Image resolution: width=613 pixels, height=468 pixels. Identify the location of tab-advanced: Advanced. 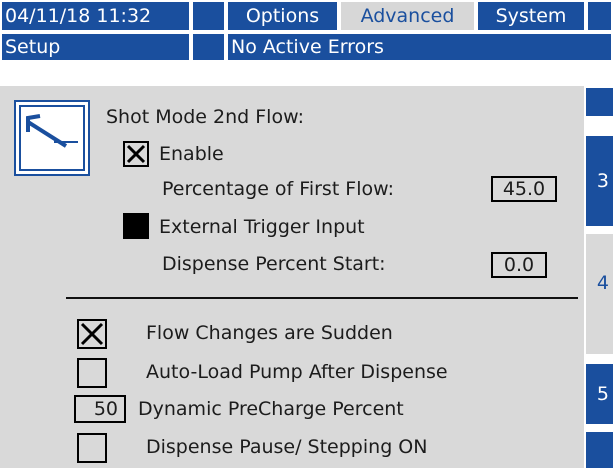
(407, 16).